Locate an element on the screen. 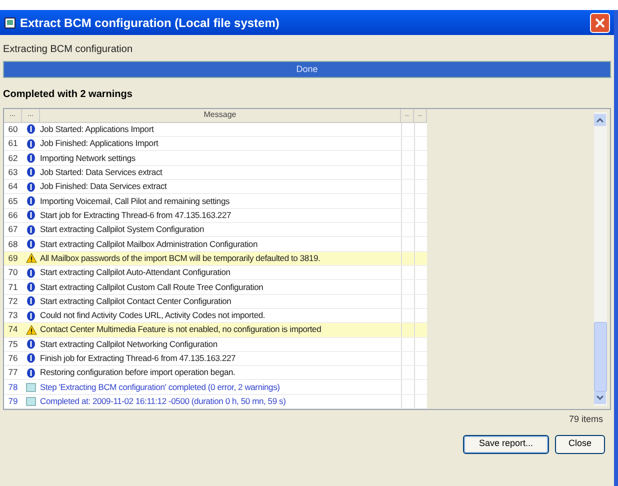  dialog-button: Close is located at coordinates (580, 444).